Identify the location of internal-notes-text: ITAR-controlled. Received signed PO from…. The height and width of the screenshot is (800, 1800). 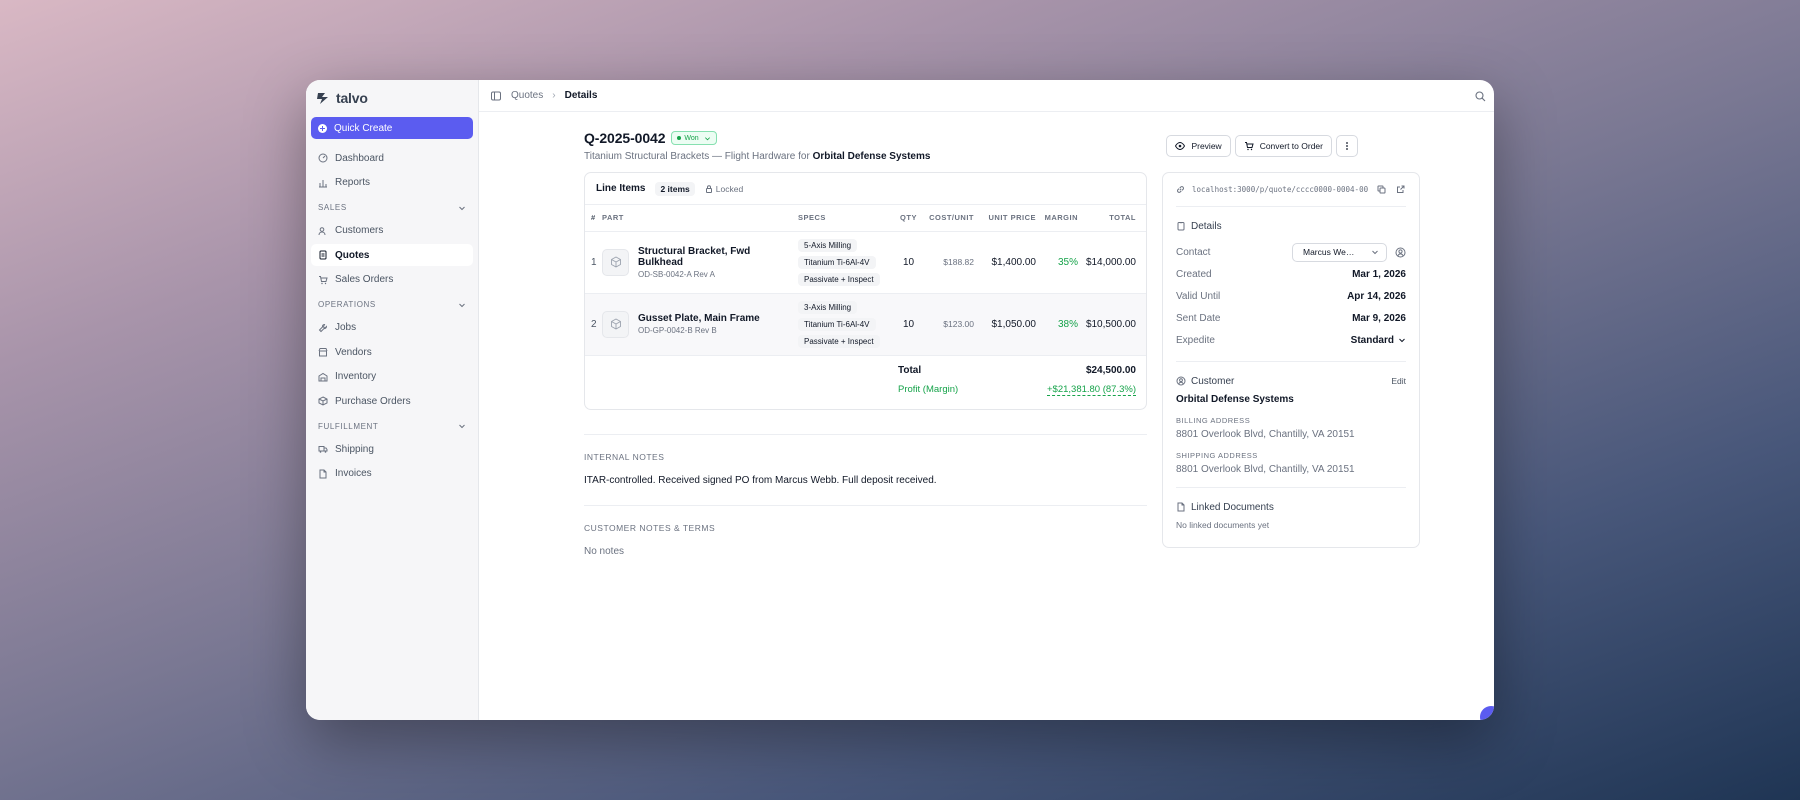
(760, 480).